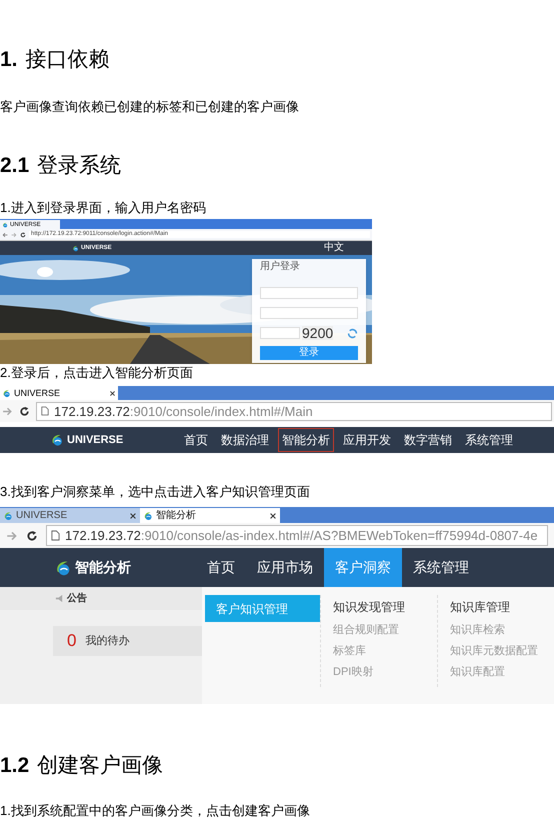 This screenshot has height=832, width=554. I want to click on section-number: 1.2, so click(15, 766).